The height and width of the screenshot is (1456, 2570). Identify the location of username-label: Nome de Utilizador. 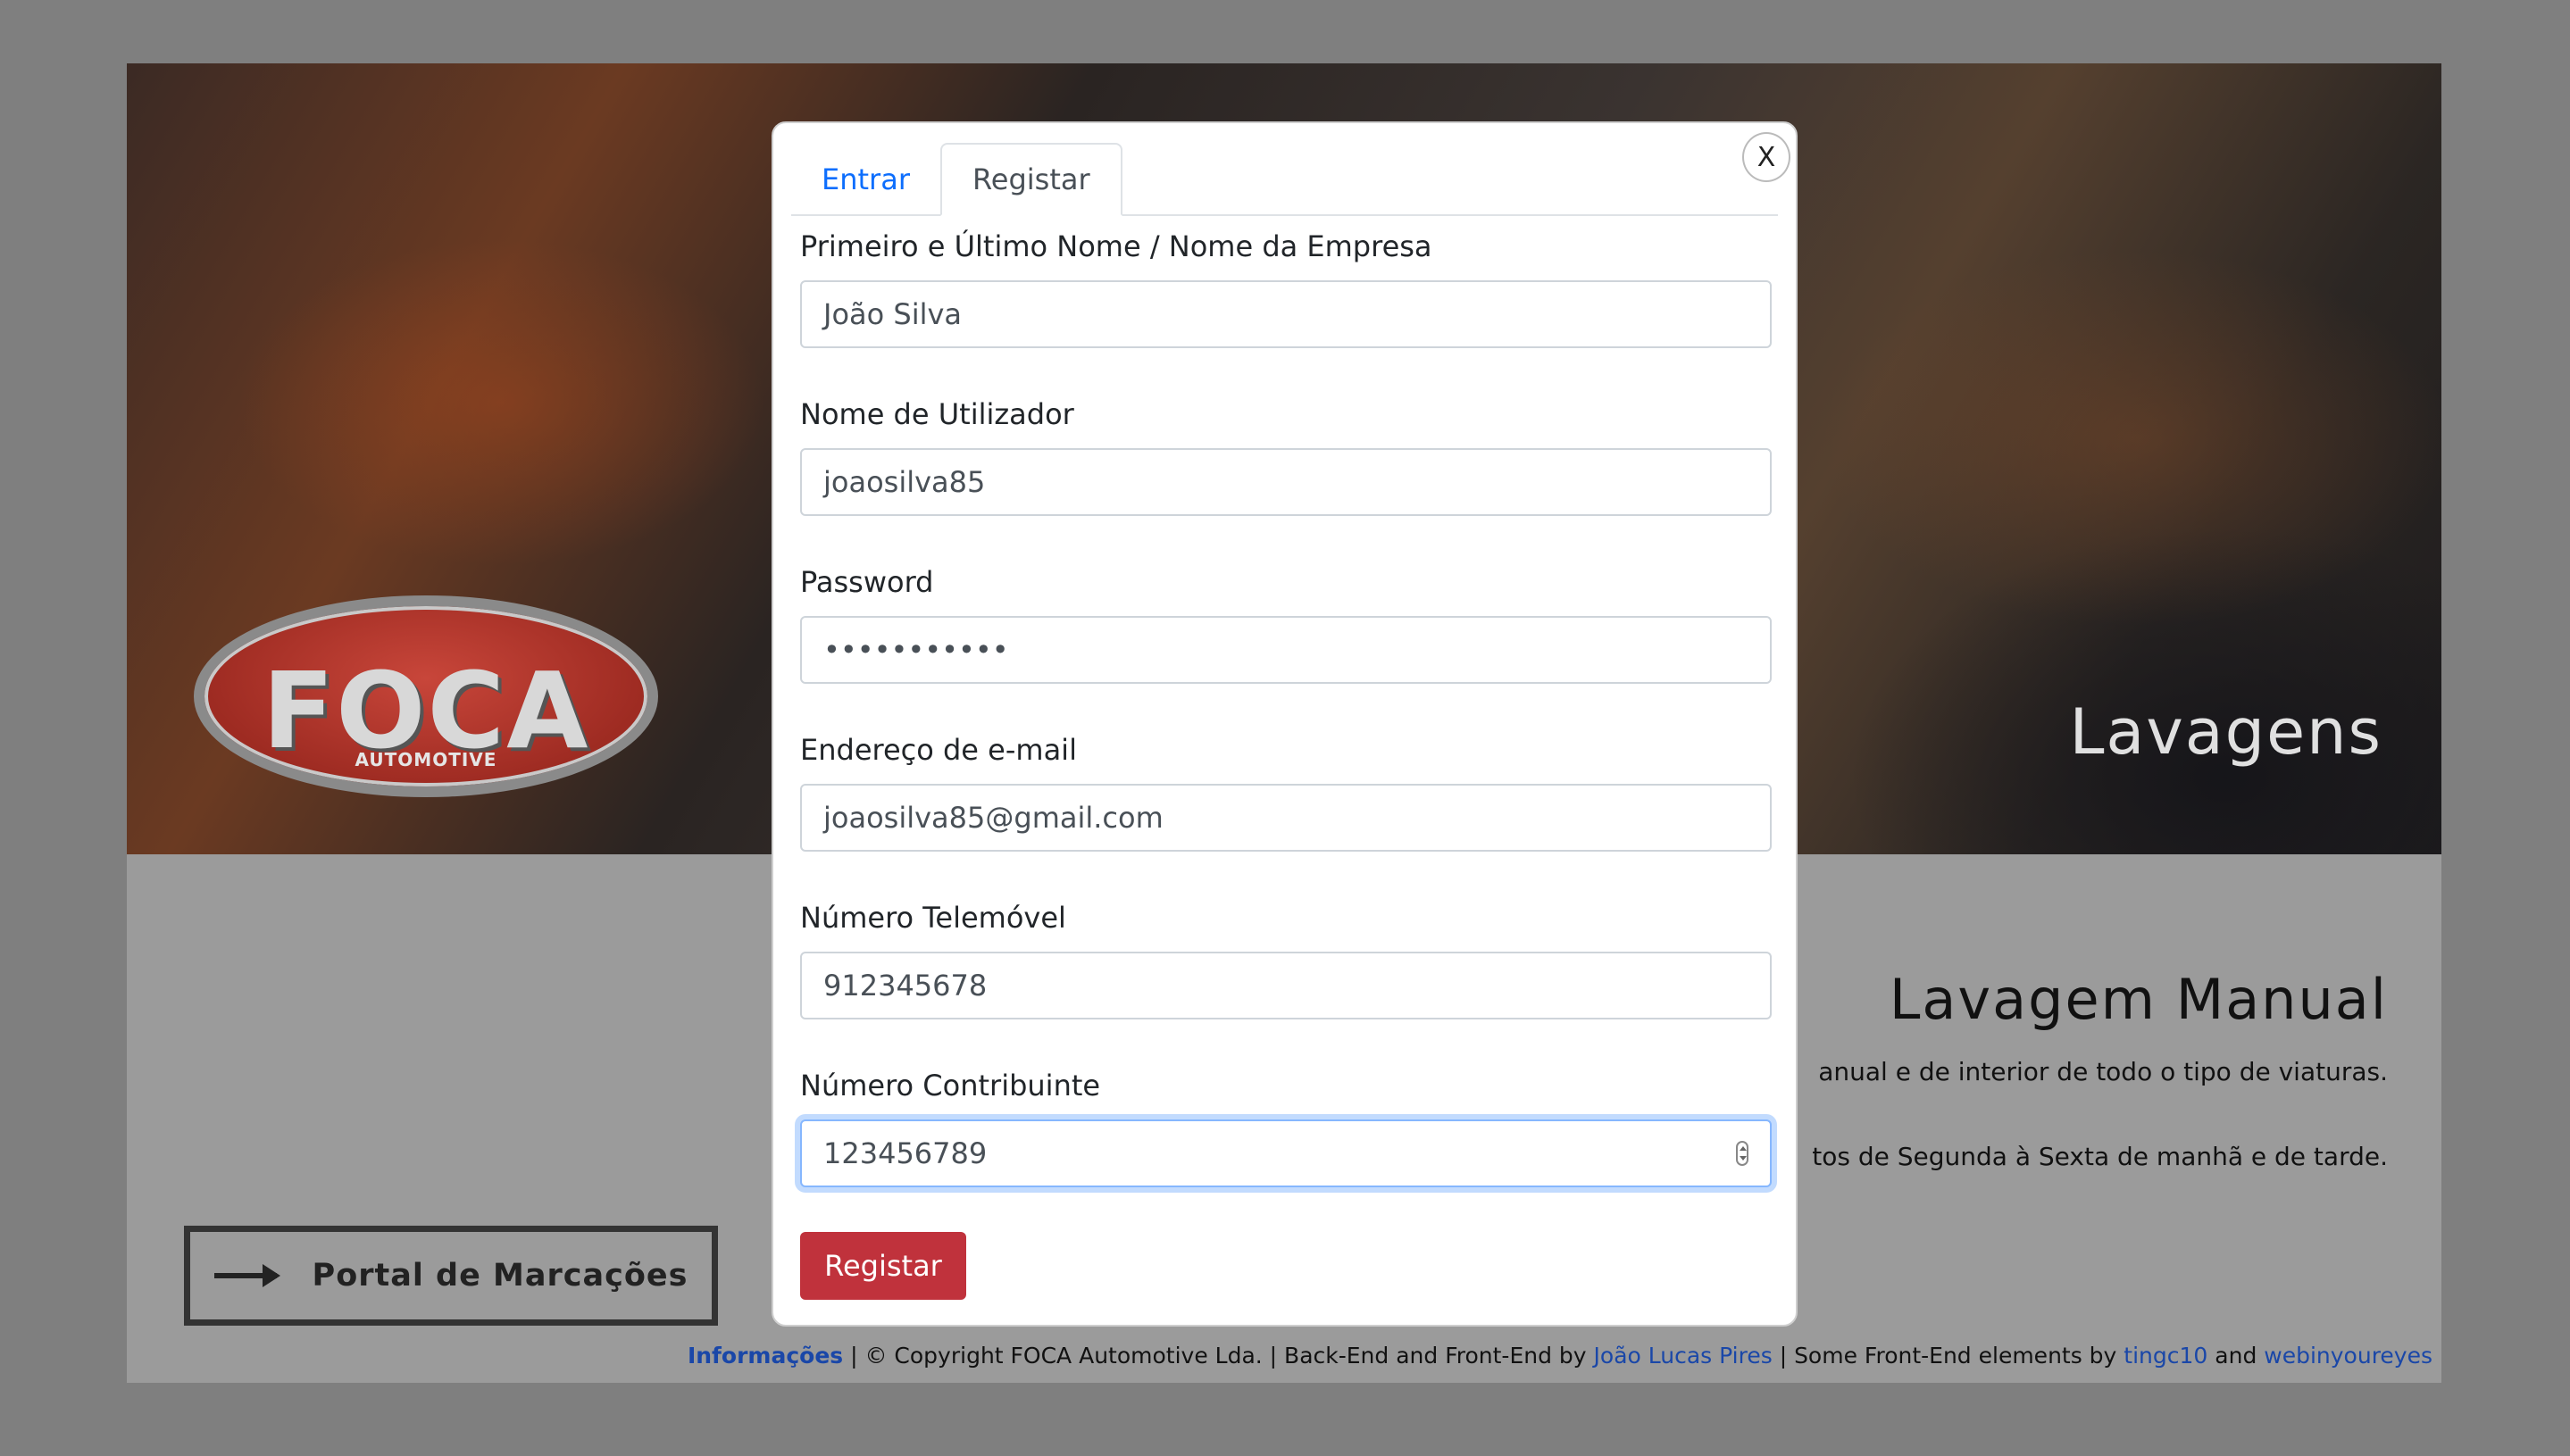
(937, 414).